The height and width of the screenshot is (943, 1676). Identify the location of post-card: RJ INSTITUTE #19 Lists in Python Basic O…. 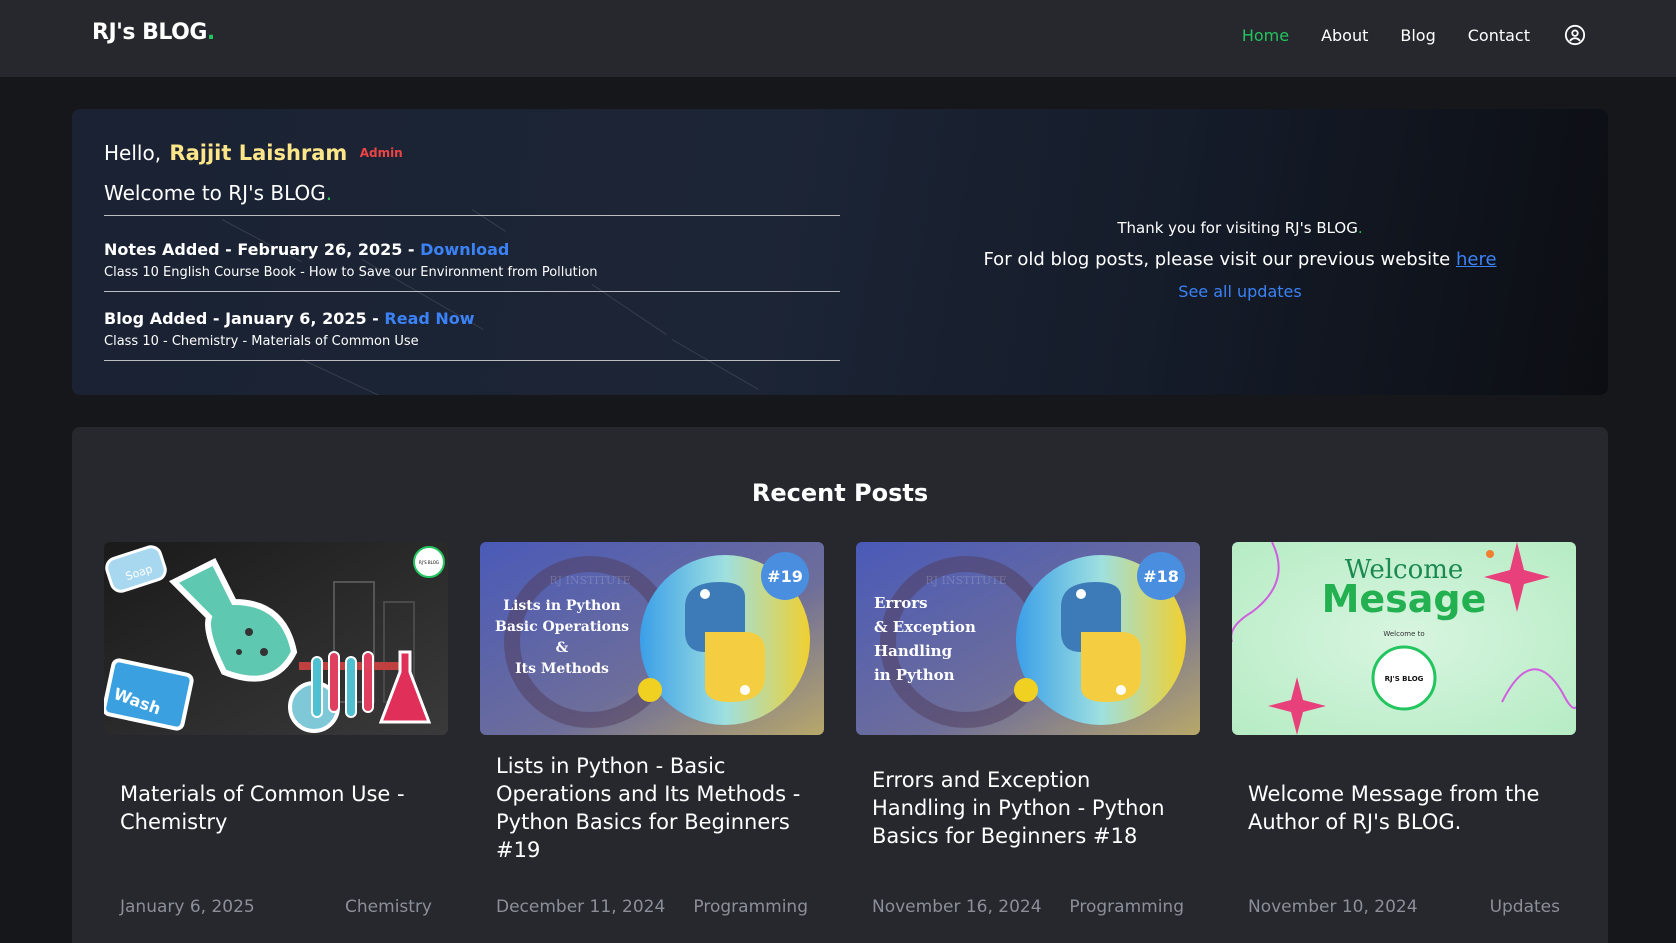
(652, 742).